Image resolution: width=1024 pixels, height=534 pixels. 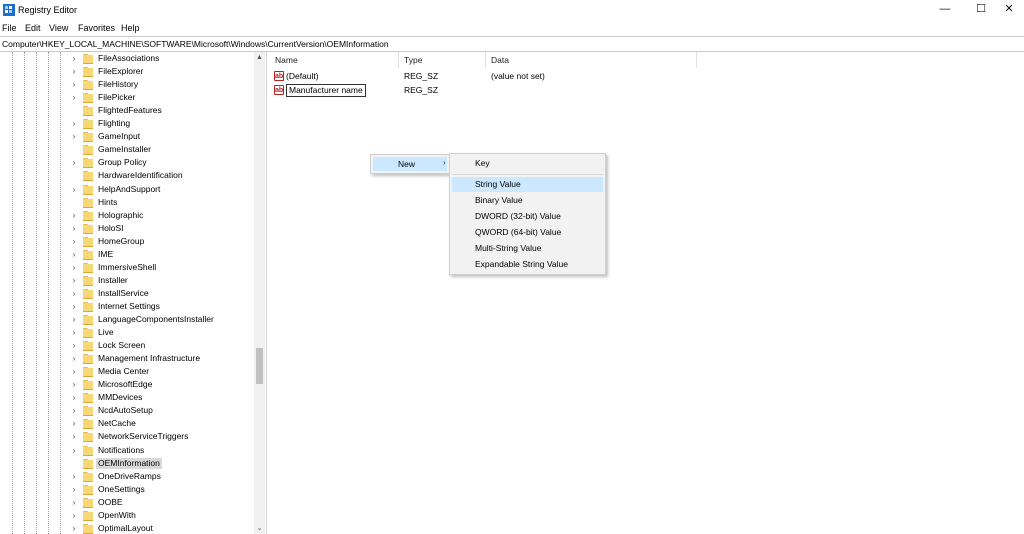 I want to click on tree-item: › OneSettings, so click(x=127, y=489).